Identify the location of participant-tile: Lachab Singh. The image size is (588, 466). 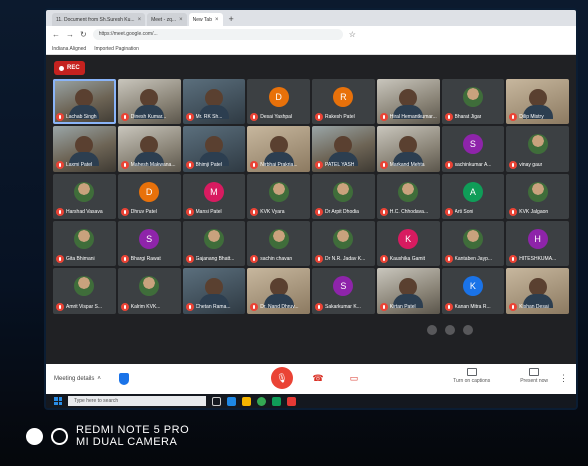
(84, 102).